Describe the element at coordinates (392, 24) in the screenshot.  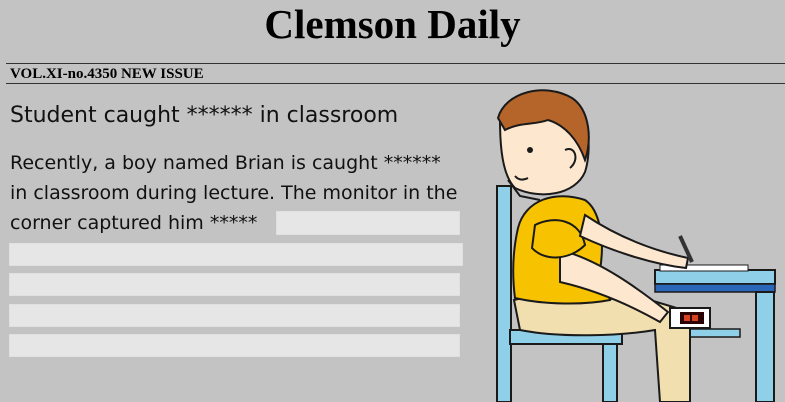
I see `masthead-title: Clemson Daily` at that location.